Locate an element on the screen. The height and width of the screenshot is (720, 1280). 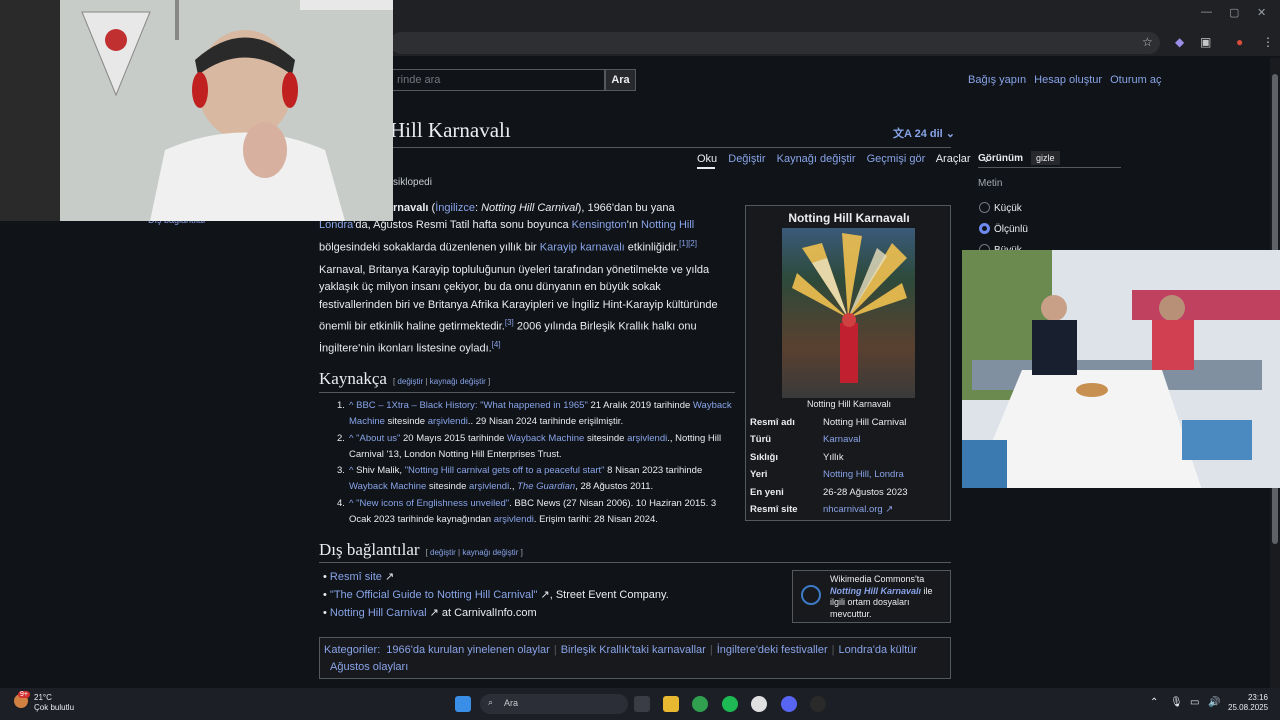
link-english: İngilizce is located at coordinates (455, 208).